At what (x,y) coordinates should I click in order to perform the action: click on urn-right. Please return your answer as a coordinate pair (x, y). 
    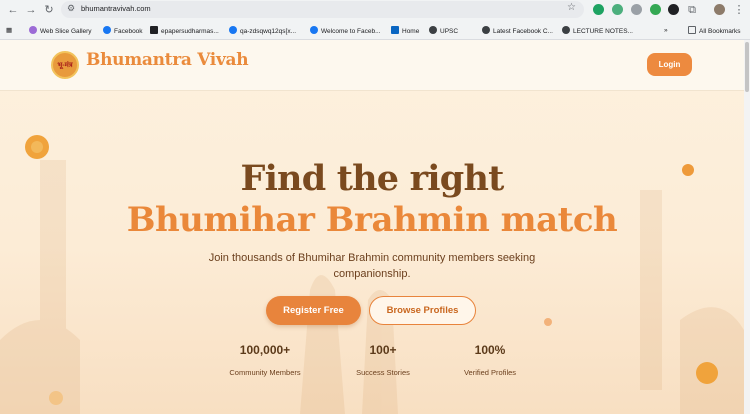
    Looking at the image, I should click on (712, 360).